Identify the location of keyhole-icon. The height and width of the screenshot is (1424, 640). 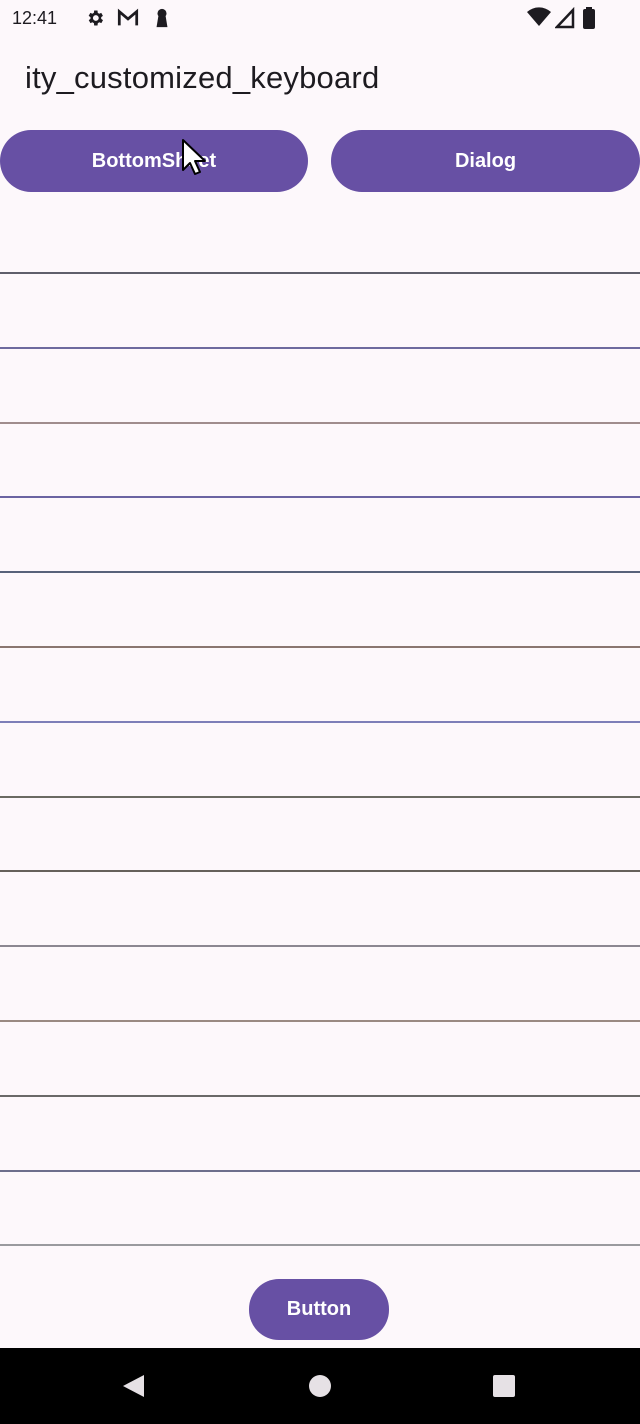
(162, 18).